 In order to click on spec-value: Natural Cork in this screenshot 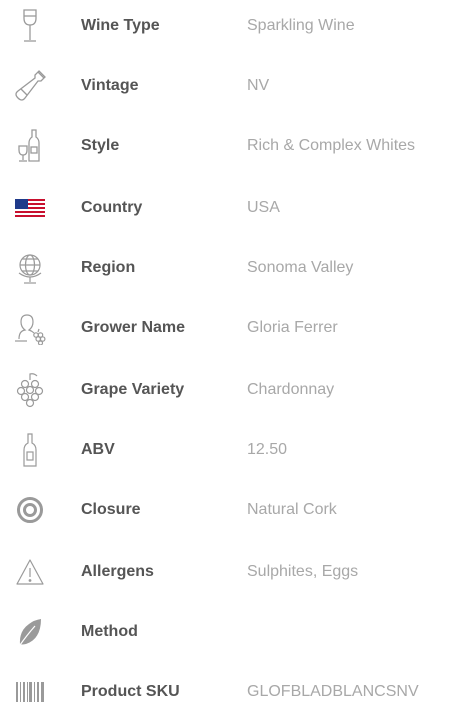, I will do `click(292, 509)`.